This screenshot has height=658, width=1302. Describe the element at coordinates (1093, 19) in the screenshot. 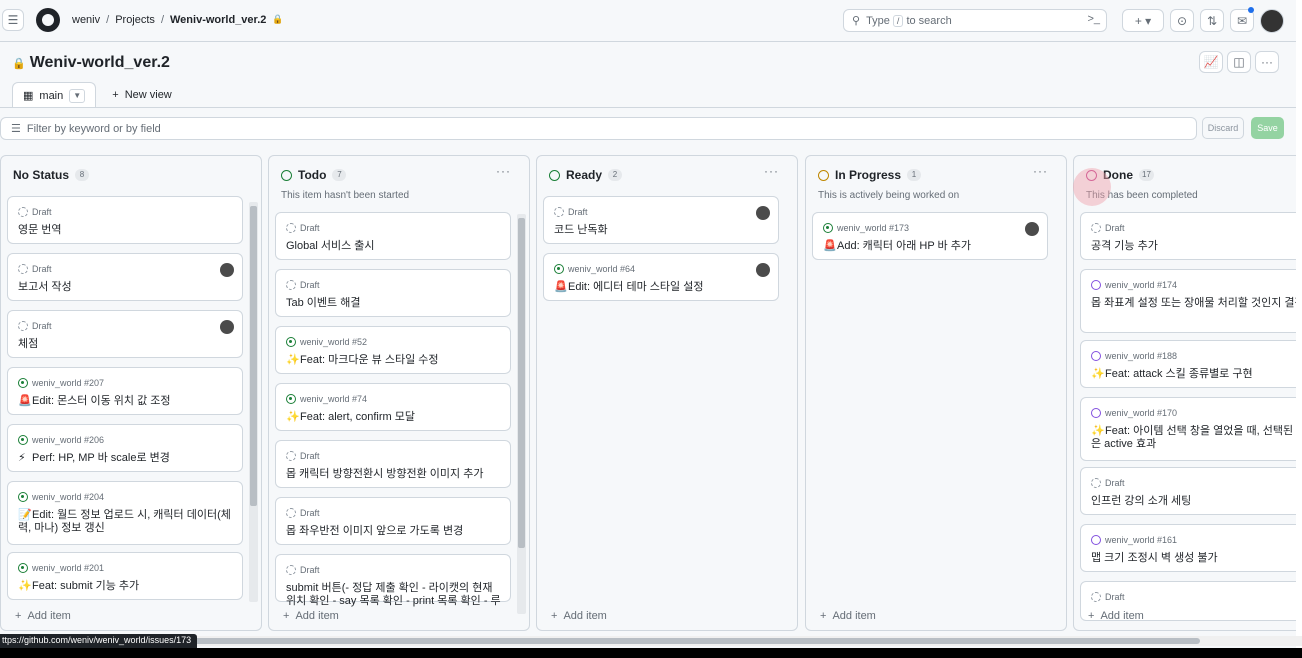

I see `command-palette-icon: >_` at that location.